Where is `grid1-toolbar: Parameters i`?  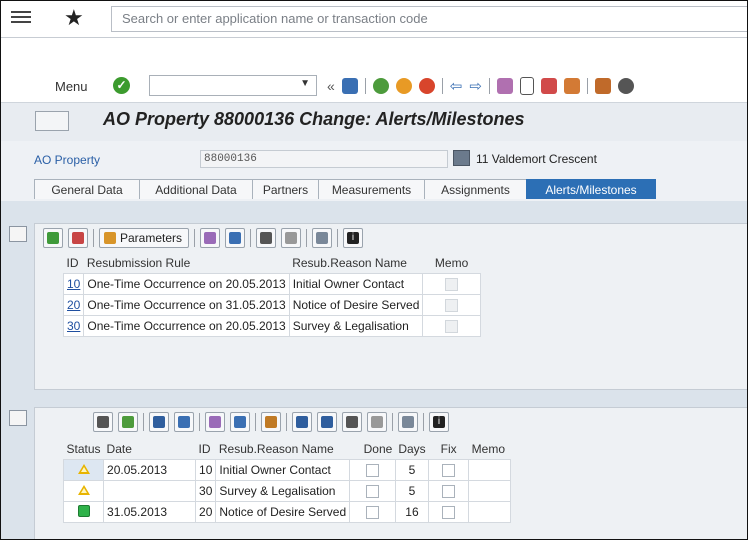
grid1-toolbar: Parameters i is located at coordinates (199, 238).